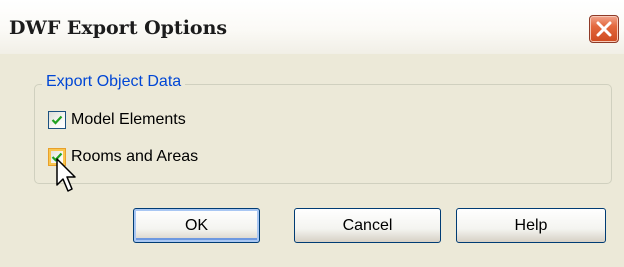  What do you see at coordinates (134, 157) in the screenshot?
I see `rooms-and-areas-label: Rooms and Areas` at bounding box center [134, 157].